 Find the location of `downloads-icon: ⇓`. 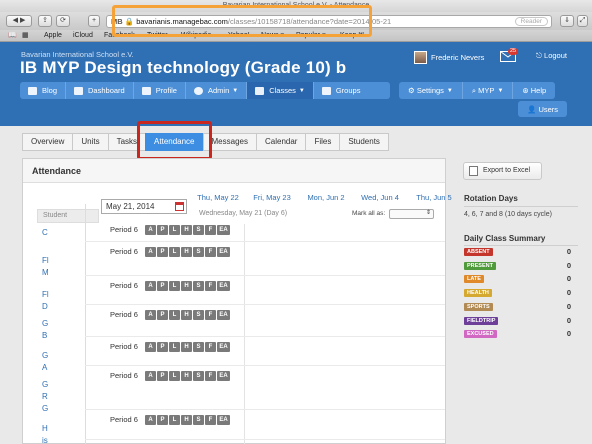

downloads-icon: ⇓ is located at coordinates (567, 21).